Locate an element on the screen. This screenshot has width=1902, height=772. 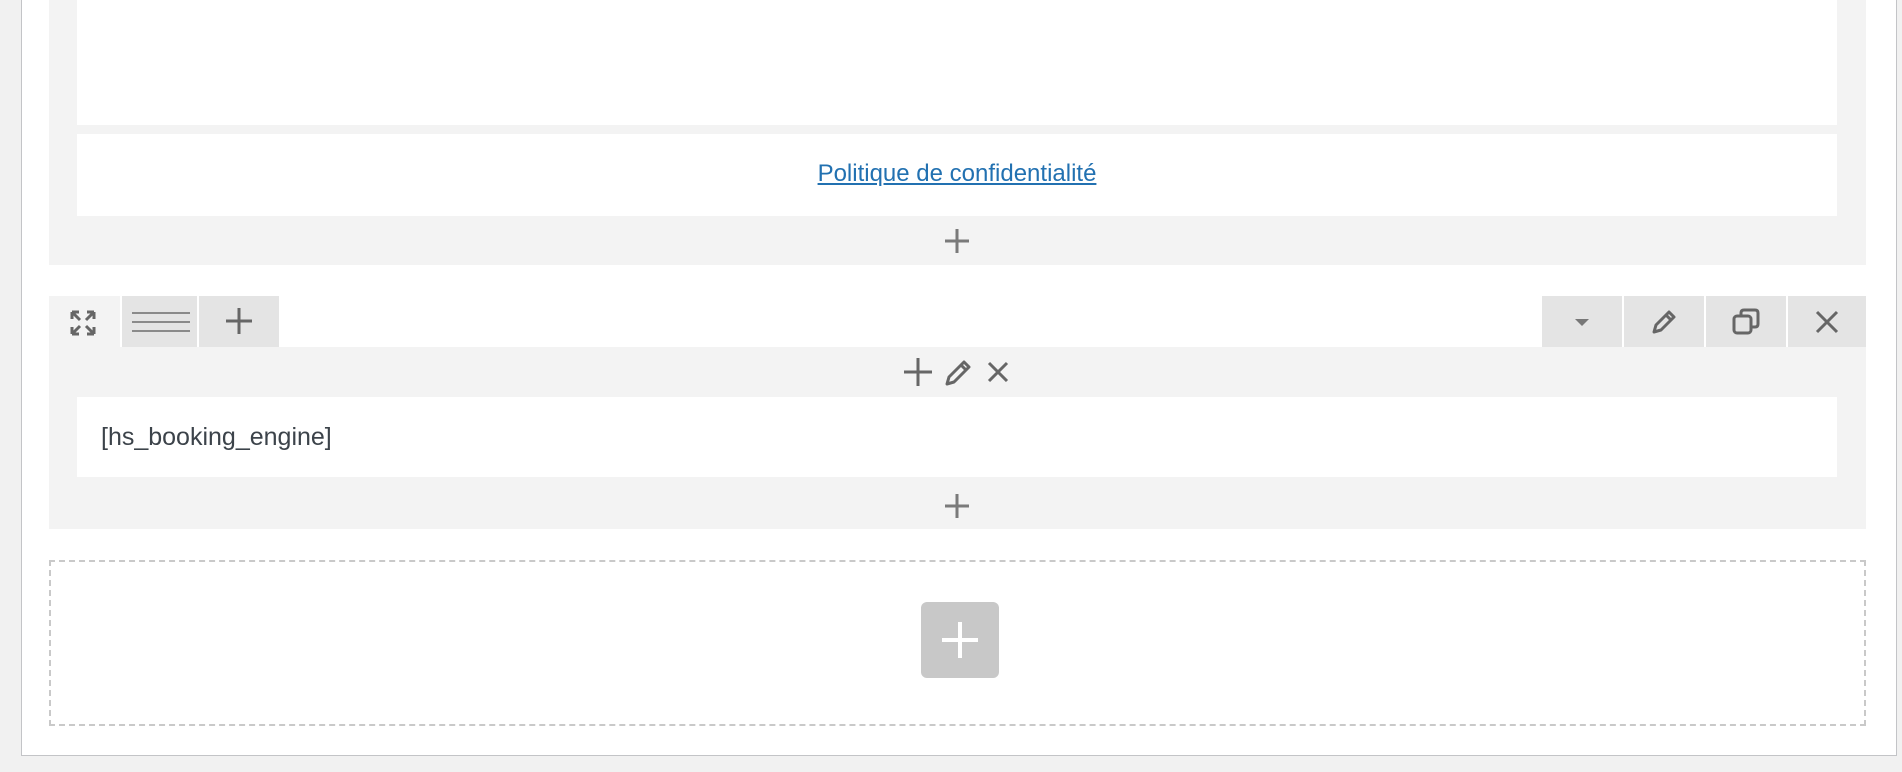
privacy-policy-link: Politique de confidentialité is located at coordinates (957, 174).